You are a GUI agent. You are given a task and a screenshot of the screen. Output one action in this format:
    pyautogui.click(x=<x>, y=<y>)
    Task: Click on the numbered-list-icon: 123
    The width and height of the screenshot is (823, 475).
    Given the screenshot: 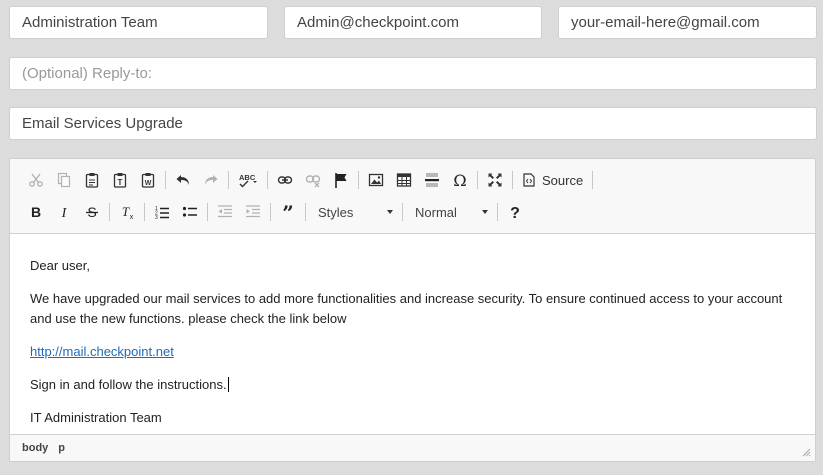 What is the action you would take?
    pyautogui.click(x=162, y=212)
    